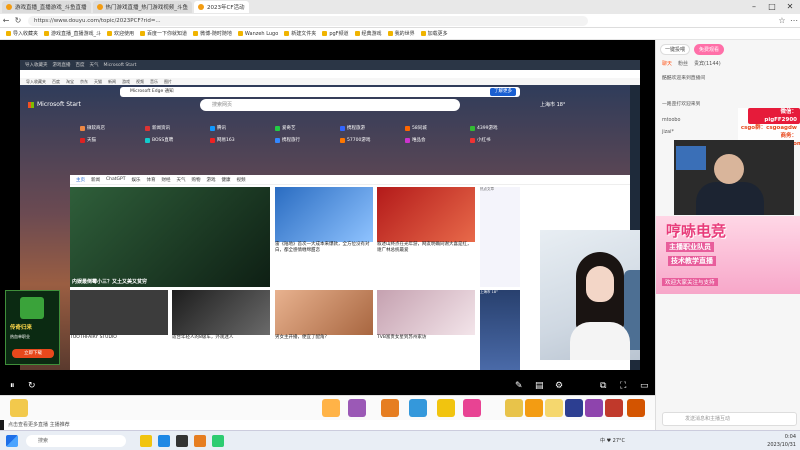  Describe the element at coordinates (623, 386) in the screenshot. I see `fullscreen-icon: ⛶` at that location.